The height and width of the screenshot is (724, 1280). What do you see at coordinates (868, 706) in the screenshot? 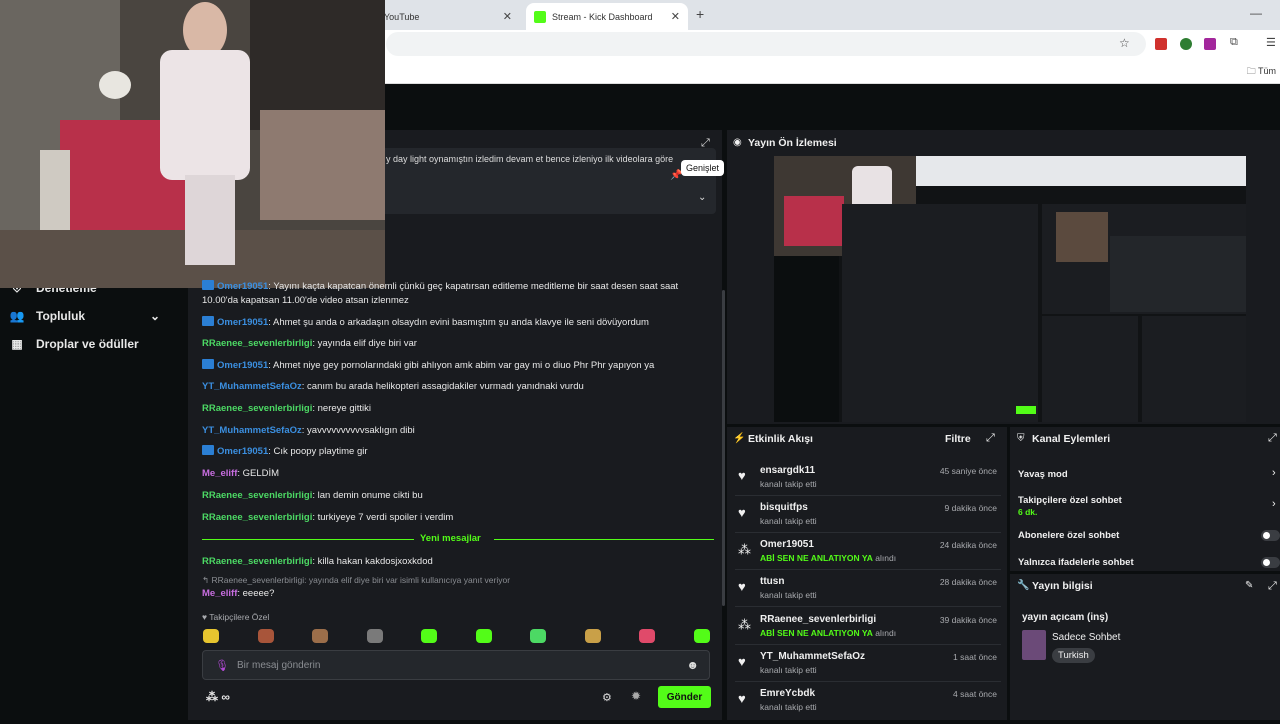
I see `activity-event: ♥ EmreYcbdk kanalı takip etti 4 saat önce` at bounding box center [868, 706].